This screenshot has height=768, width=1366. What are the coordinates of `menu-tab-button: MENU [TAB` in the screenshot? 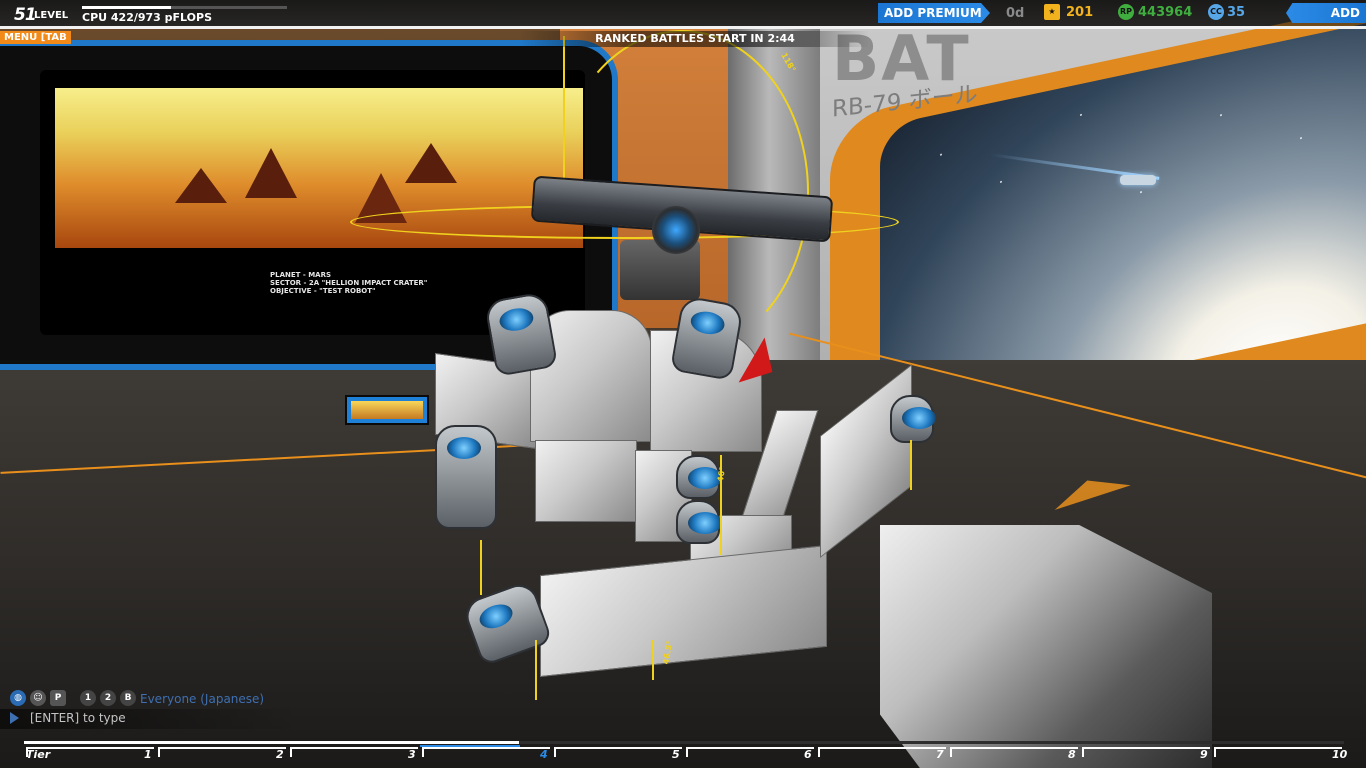 It's located at (35, 37).